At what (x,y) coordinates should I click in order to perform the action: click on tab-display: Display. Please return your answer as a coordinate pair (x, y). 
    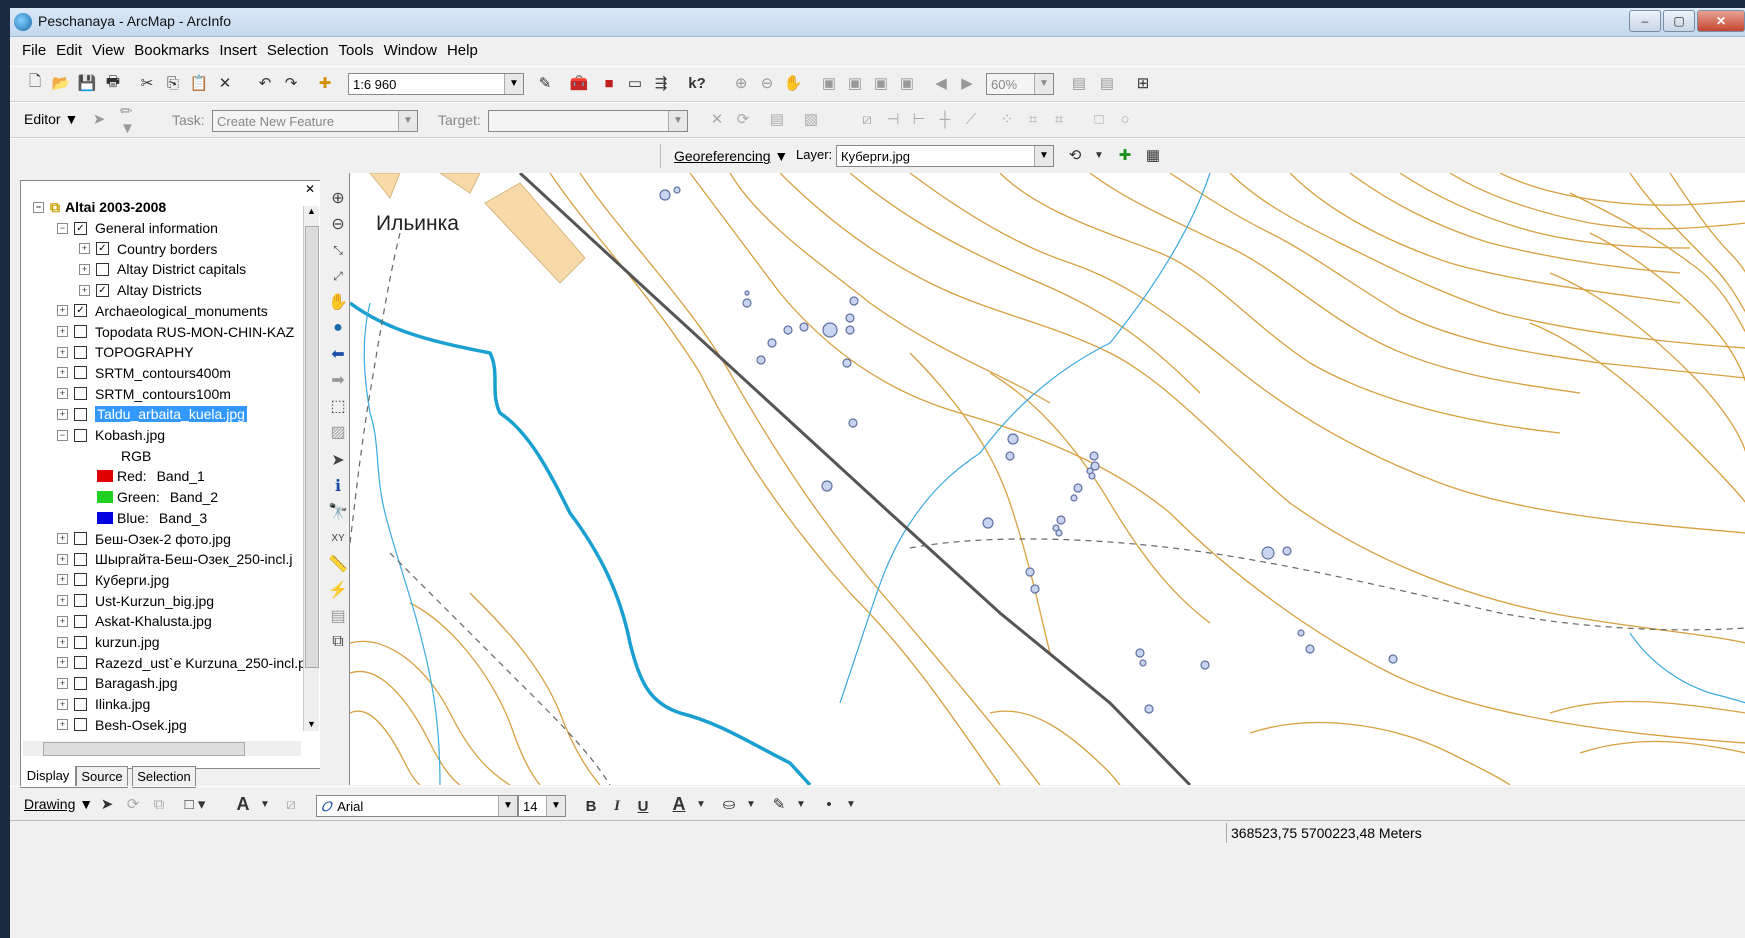
    Looking at the image, I should click on (48, 777).